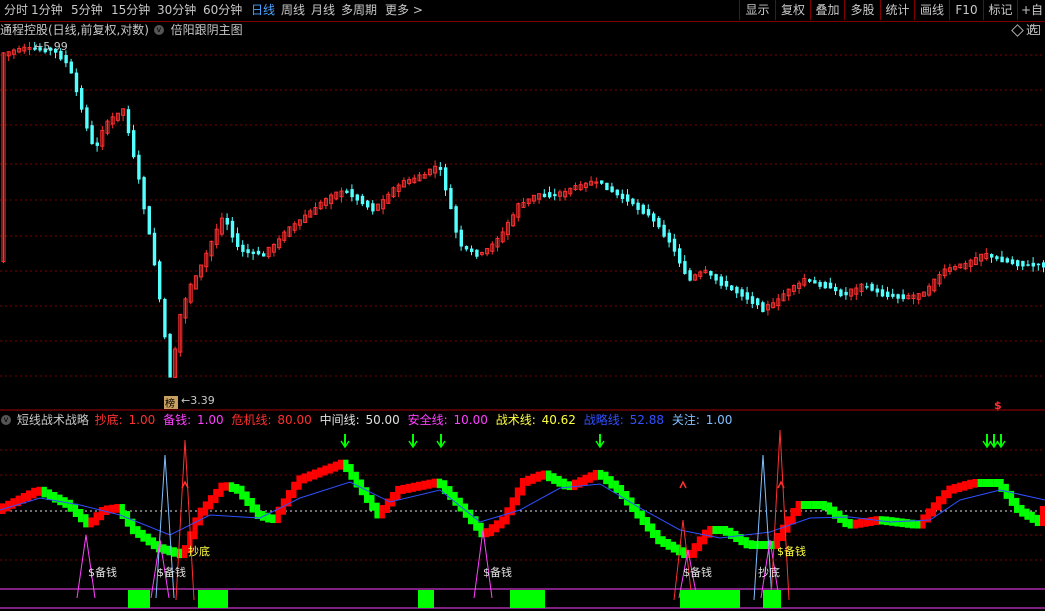 This screenshot has width=1045, height=611. I want to click on signal-mark: $, so click(998, 405).